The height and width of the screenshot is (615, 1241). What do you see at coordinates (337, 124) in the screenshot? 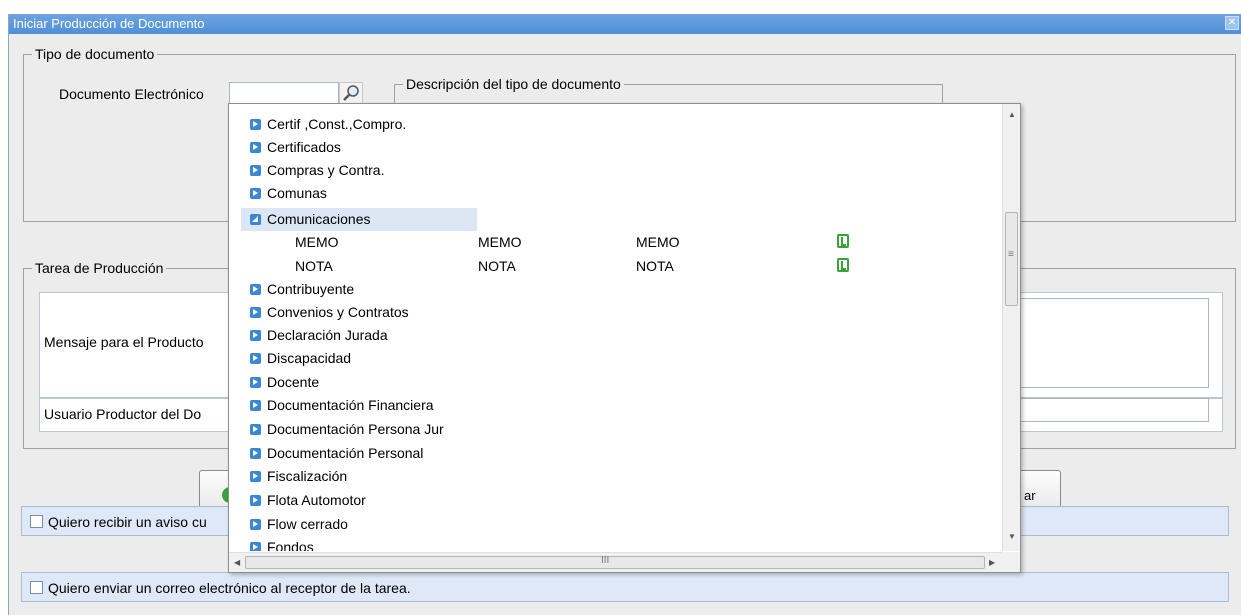
I see `tree-node-label: Certif ,Const.,Compro.` at bounding box center [337, 124].